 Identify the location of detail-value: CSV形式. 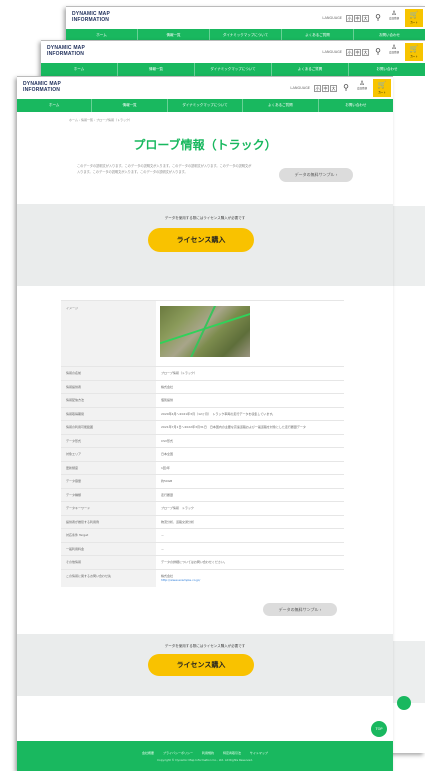
(250, 441).